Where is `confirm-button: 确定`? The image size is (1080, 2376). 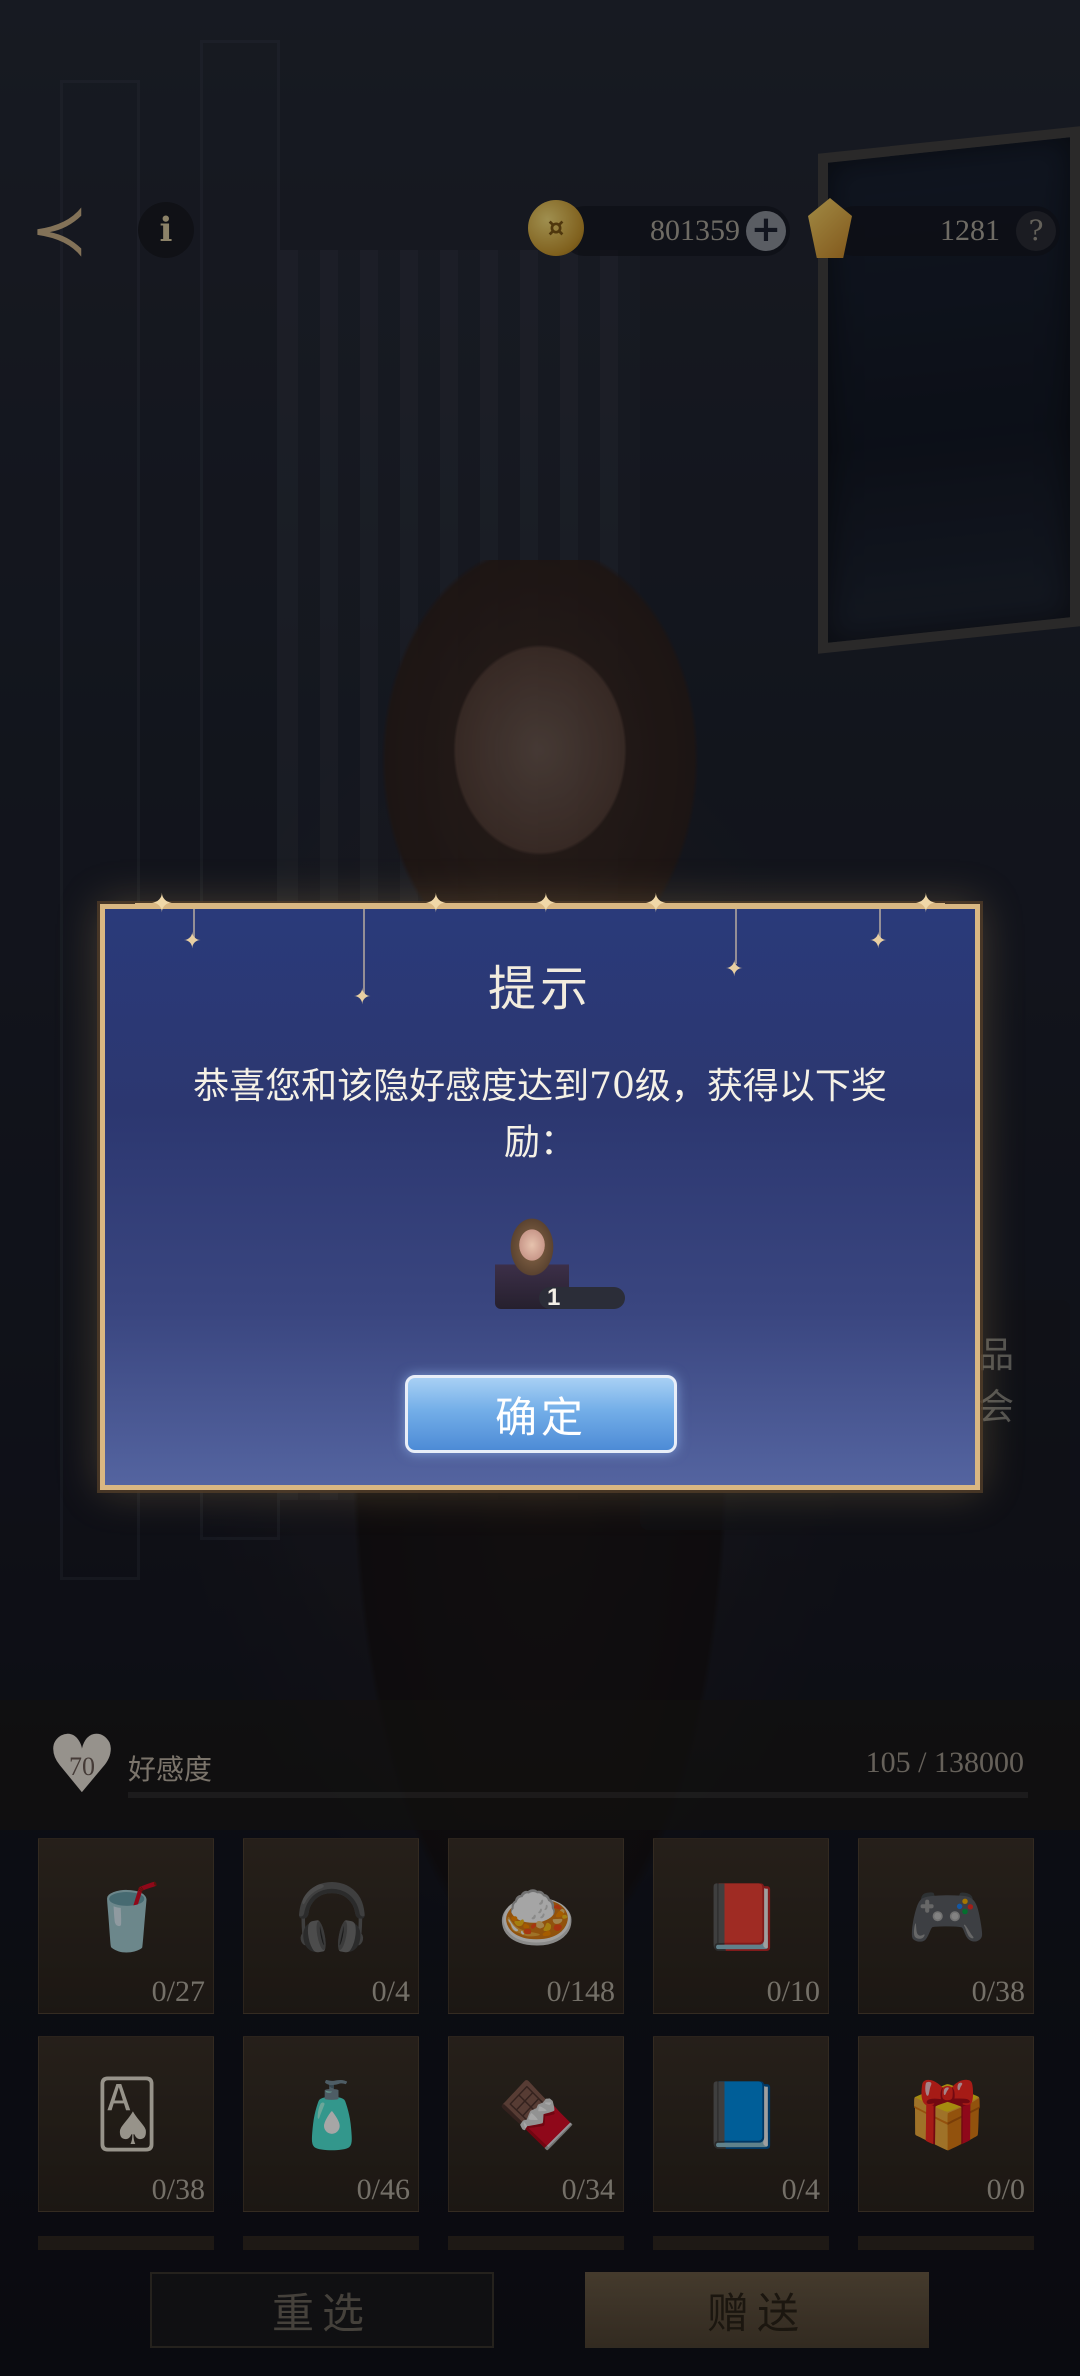
confirm-button: 确定 is located at coordinates (541, 1414).